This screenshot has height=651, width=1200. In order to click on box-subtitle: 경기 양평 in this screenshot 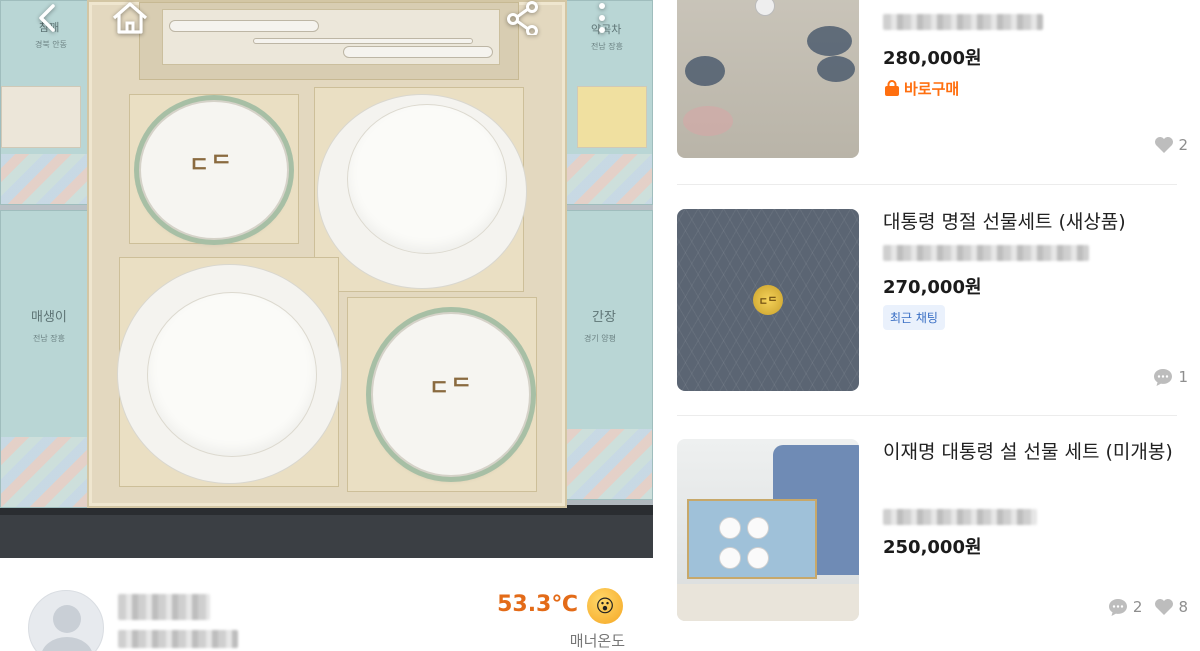, I will do `click(600, 338)`.